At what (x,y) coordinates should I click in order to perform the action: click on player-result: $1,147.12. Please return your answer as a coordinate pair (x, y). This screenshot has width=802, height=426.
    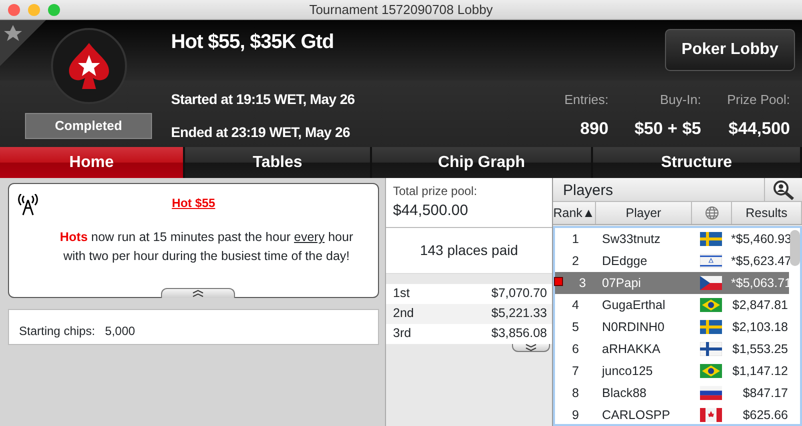
    Looking at the image, I should click on (760, 371).